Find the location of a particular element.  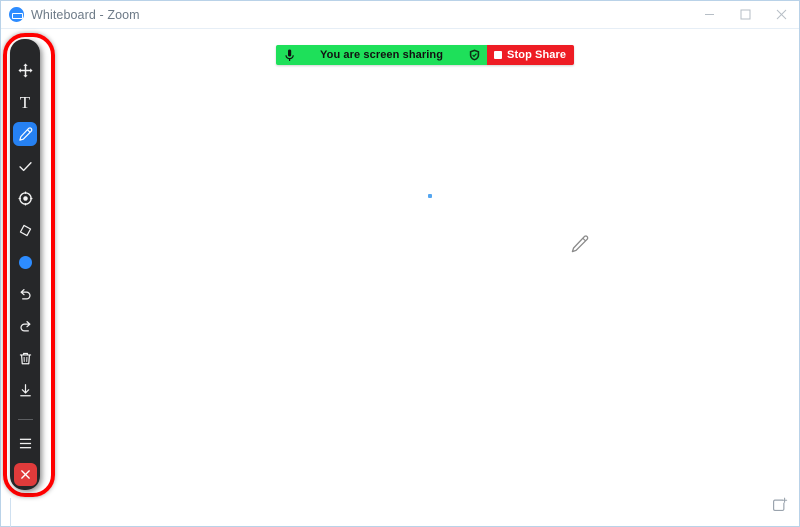

shield-icon is located at coordinates (474, 55).